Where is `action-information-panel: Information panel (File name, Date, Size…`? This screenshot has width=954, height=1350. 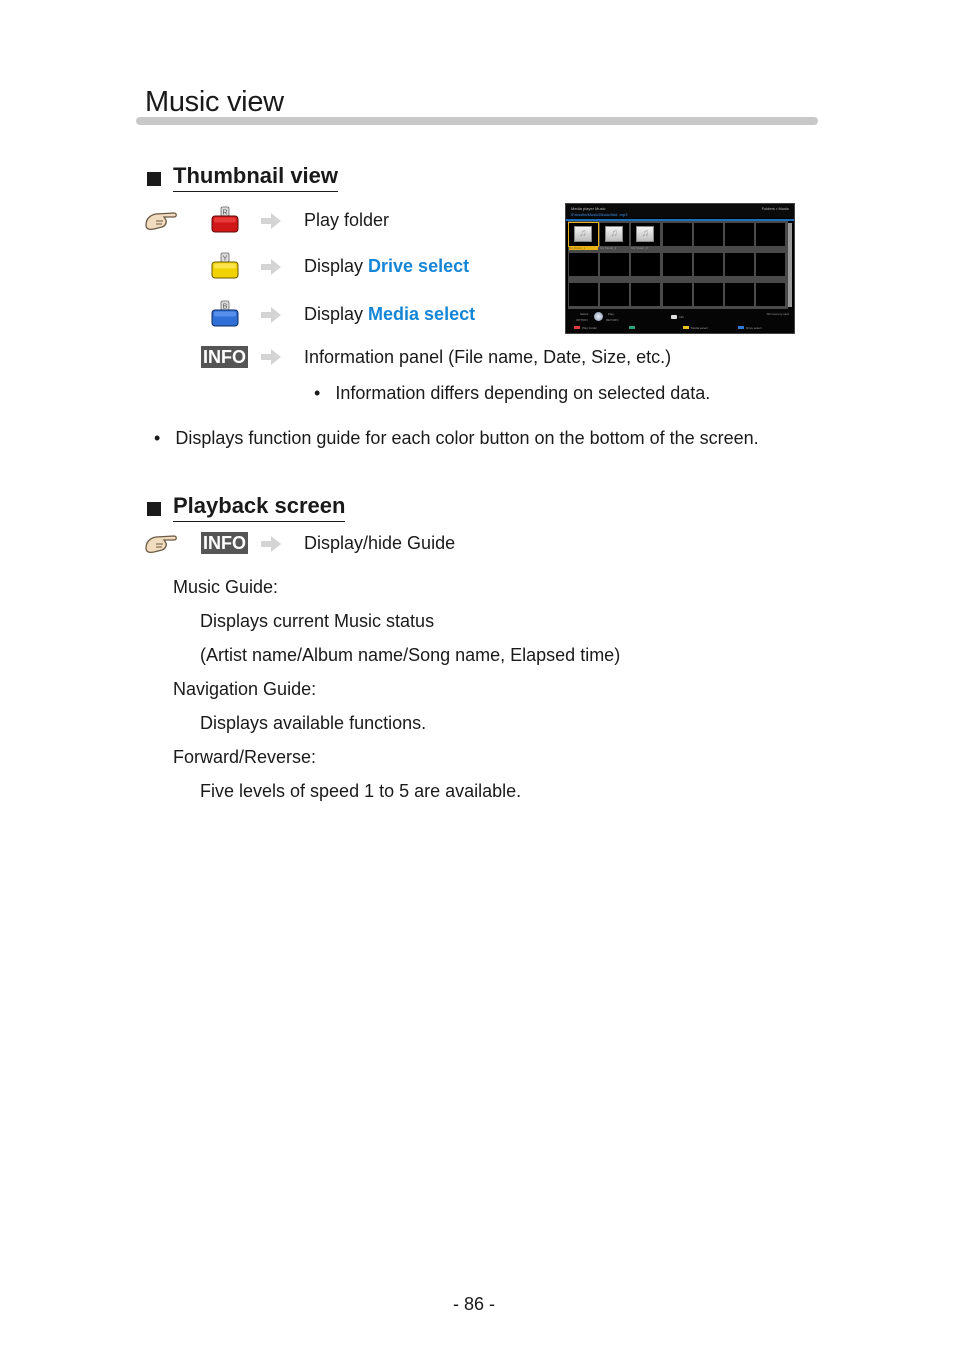
action-information-panel: Information panel (File name, Date, Size… is located at coordinates (488, 357).